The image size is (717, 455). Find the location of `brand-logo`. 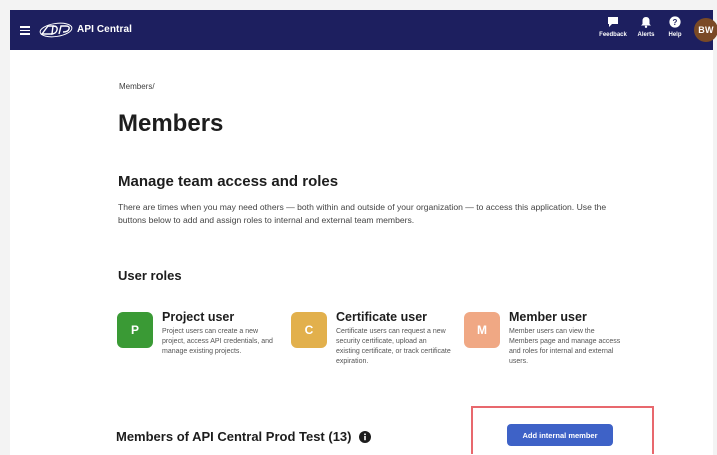

brand-logo is located at coordinates (56, 30).